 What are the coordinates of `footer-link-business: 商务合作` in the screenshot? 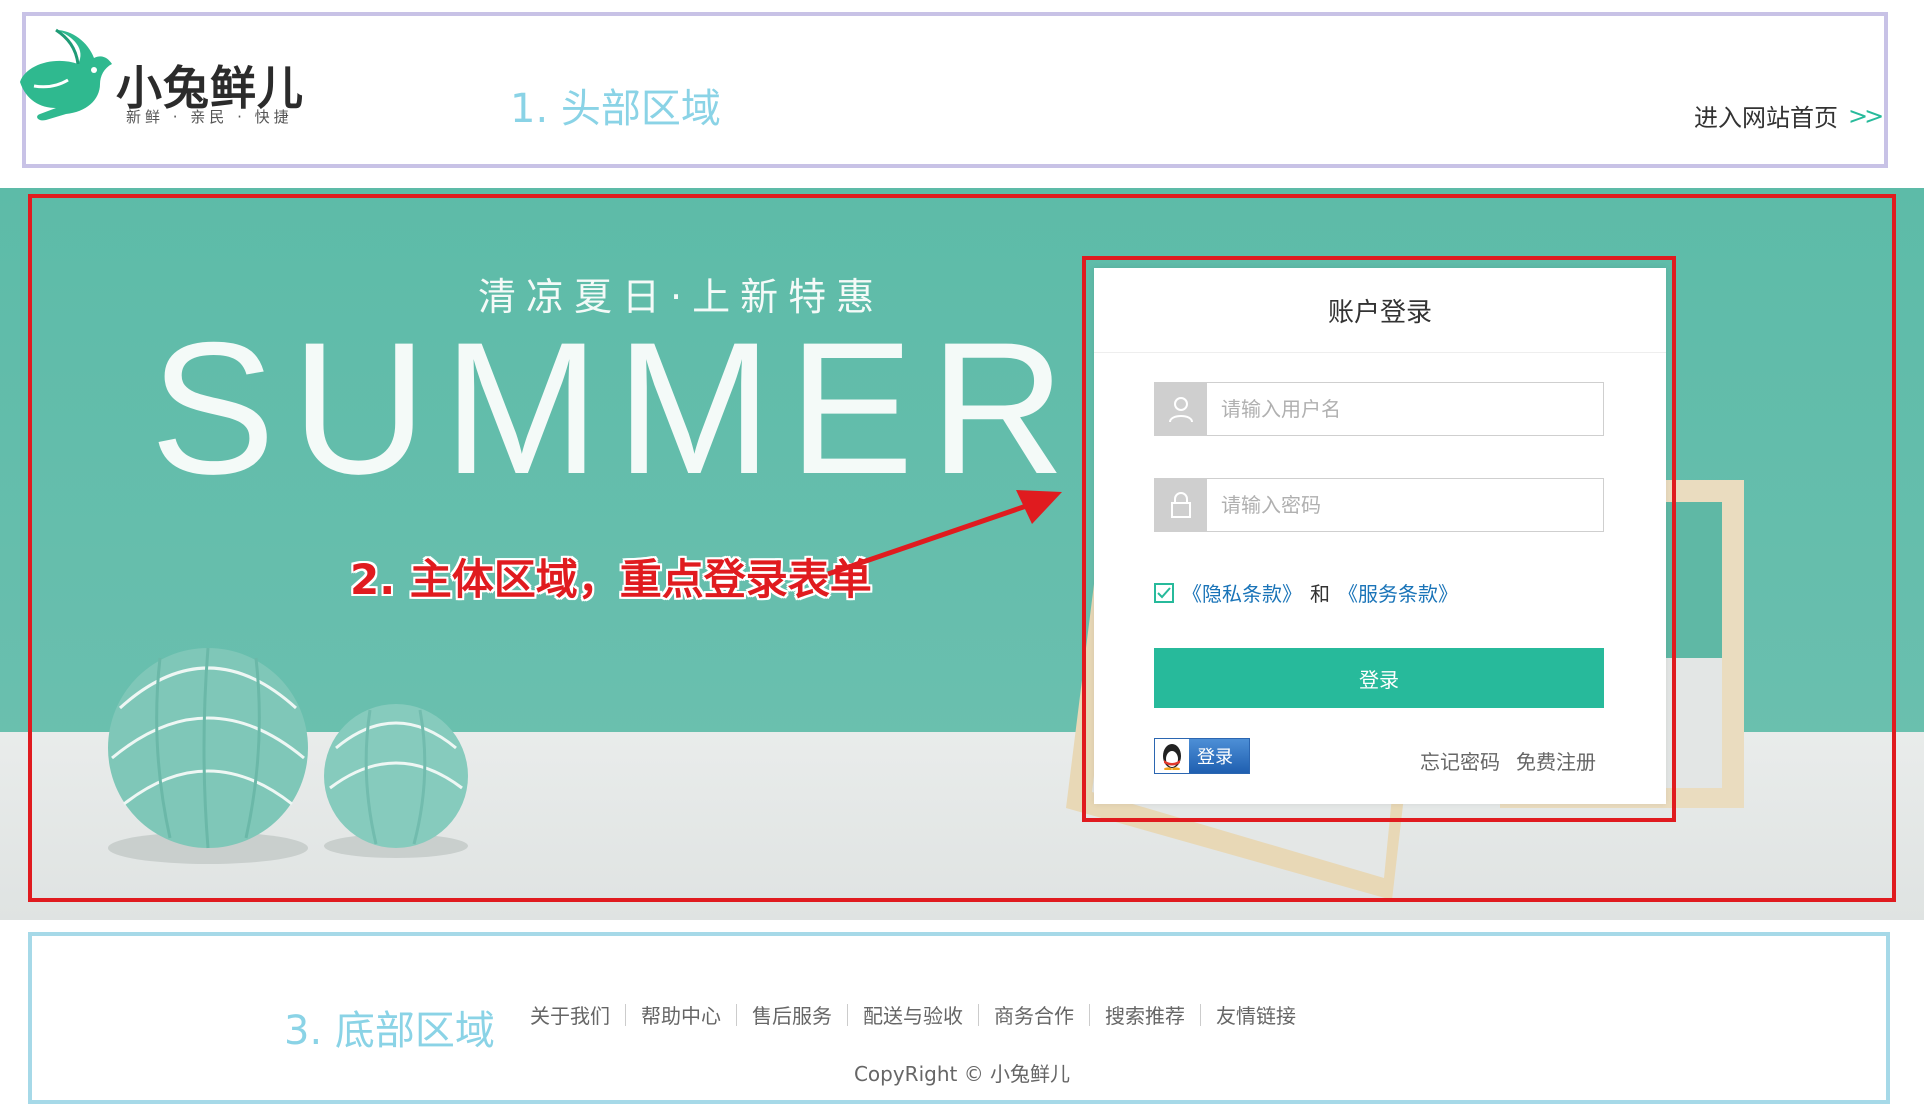 It's located at (1034, 1014).